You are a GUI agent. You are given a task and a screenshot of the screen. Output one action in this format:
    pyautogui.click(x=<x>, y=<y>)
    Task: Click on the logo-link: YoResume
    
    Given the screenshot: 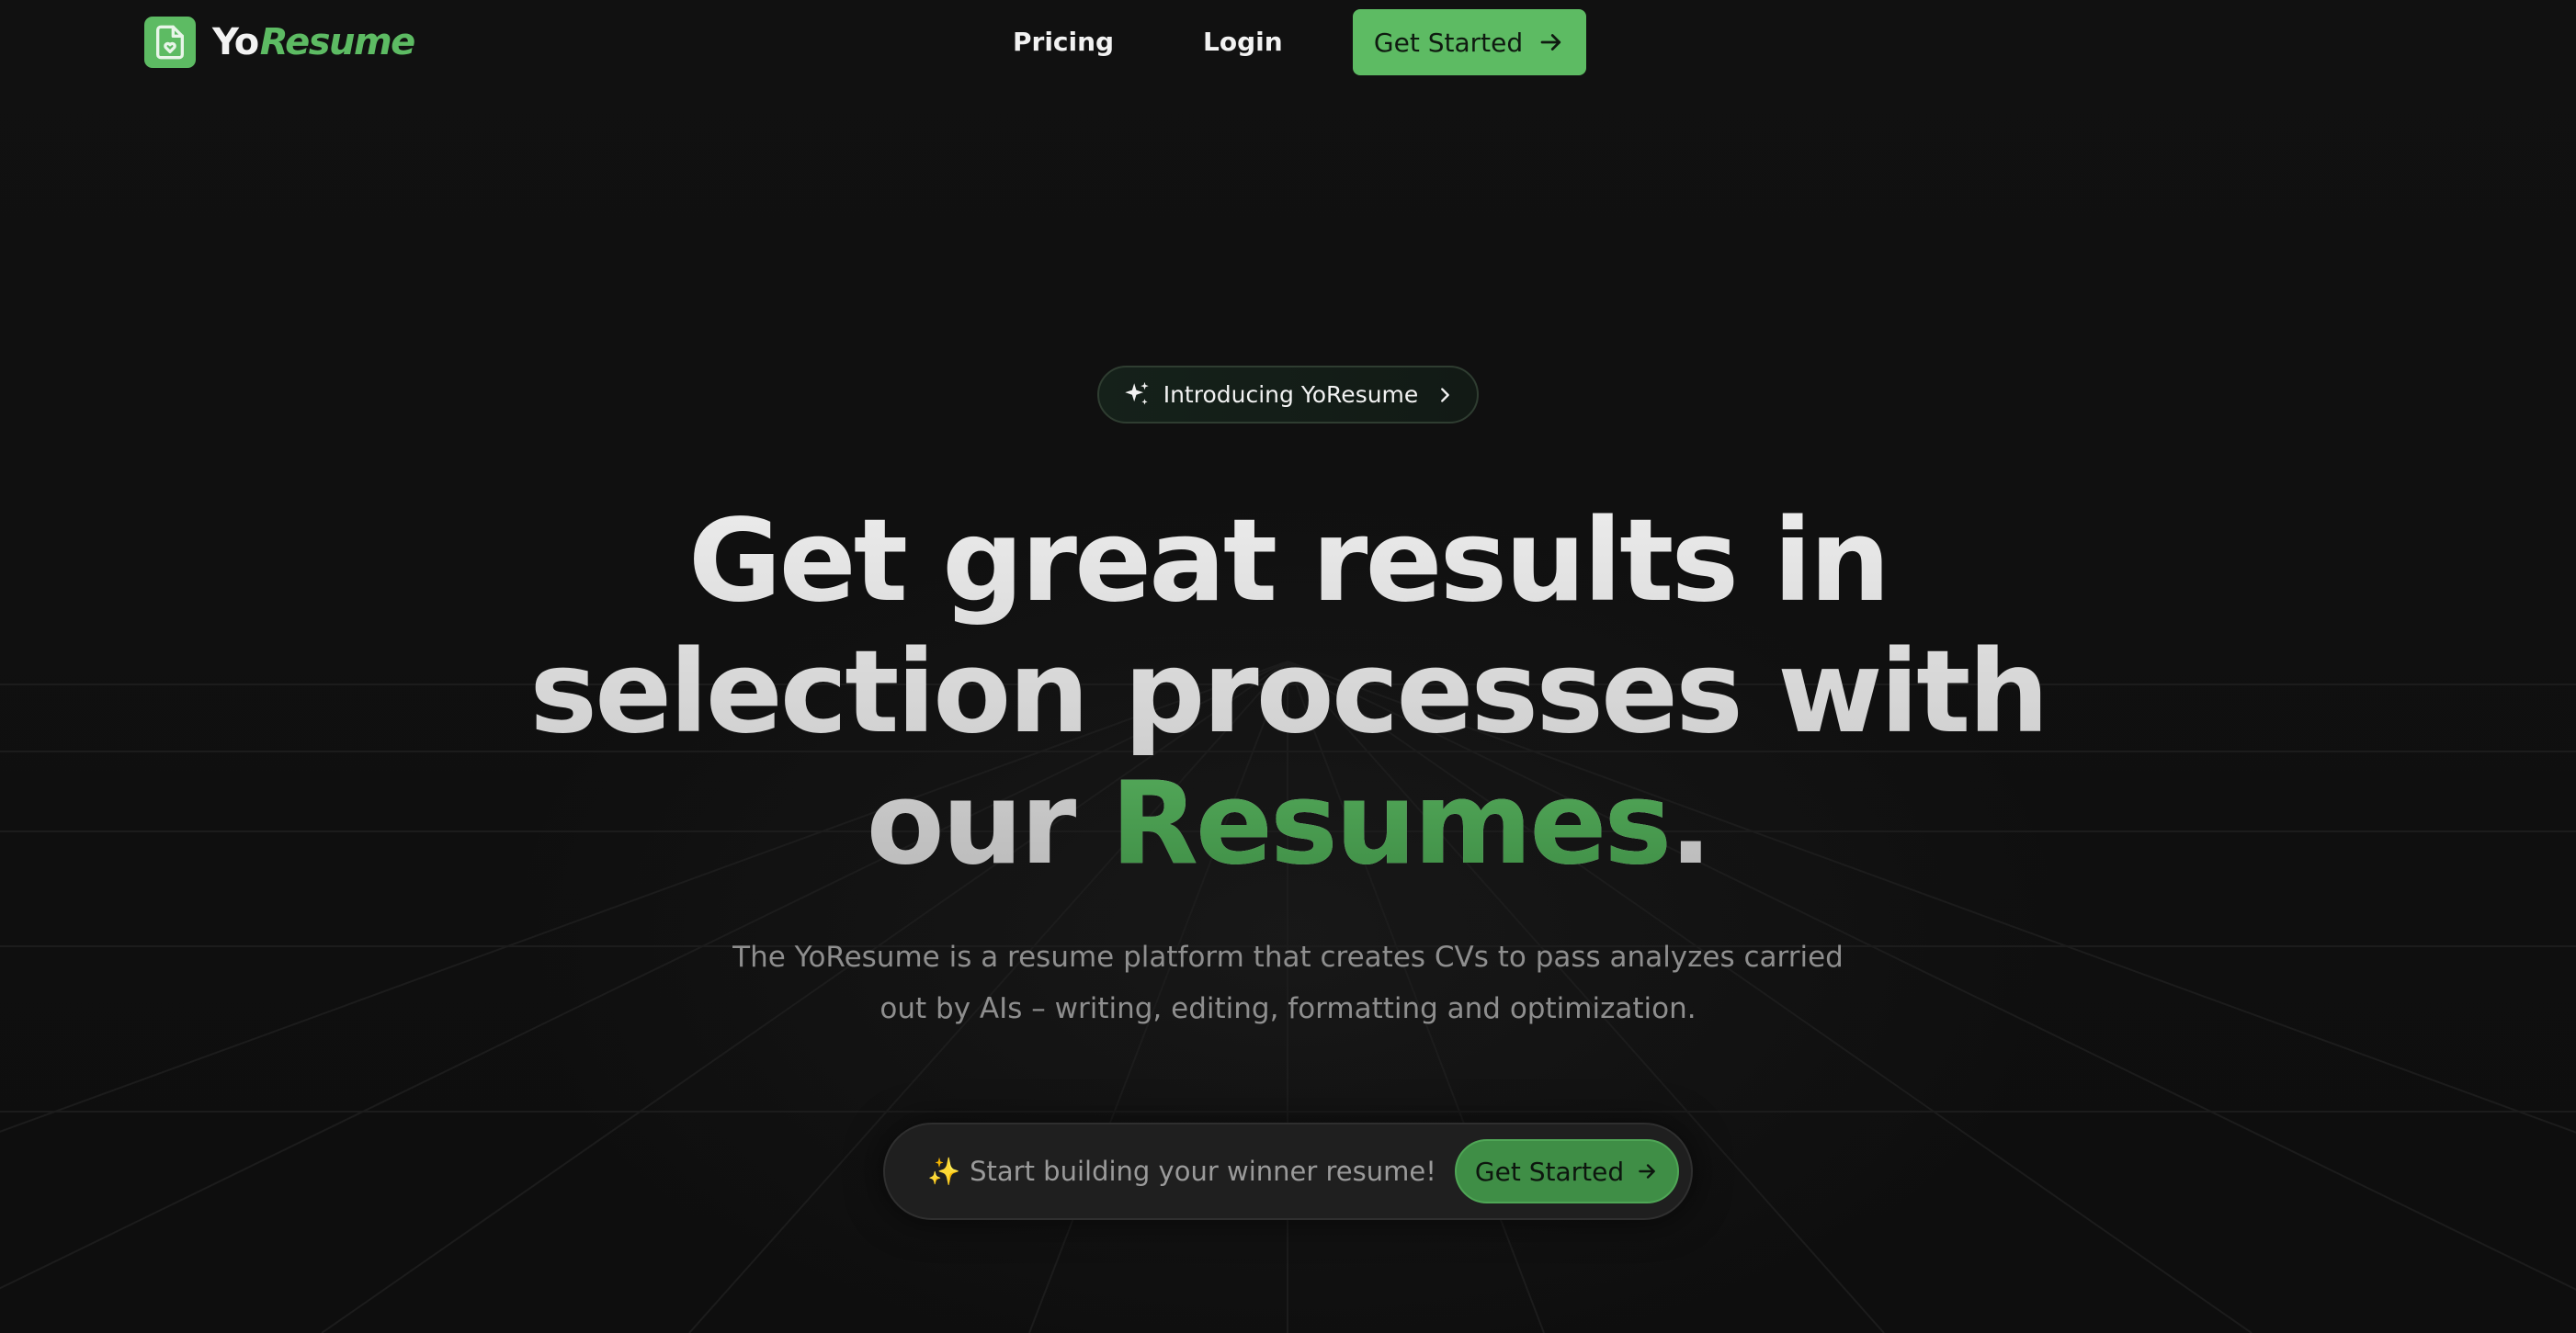 What is the action you would take?
    pyautogui.click(x=280, y=42)
    